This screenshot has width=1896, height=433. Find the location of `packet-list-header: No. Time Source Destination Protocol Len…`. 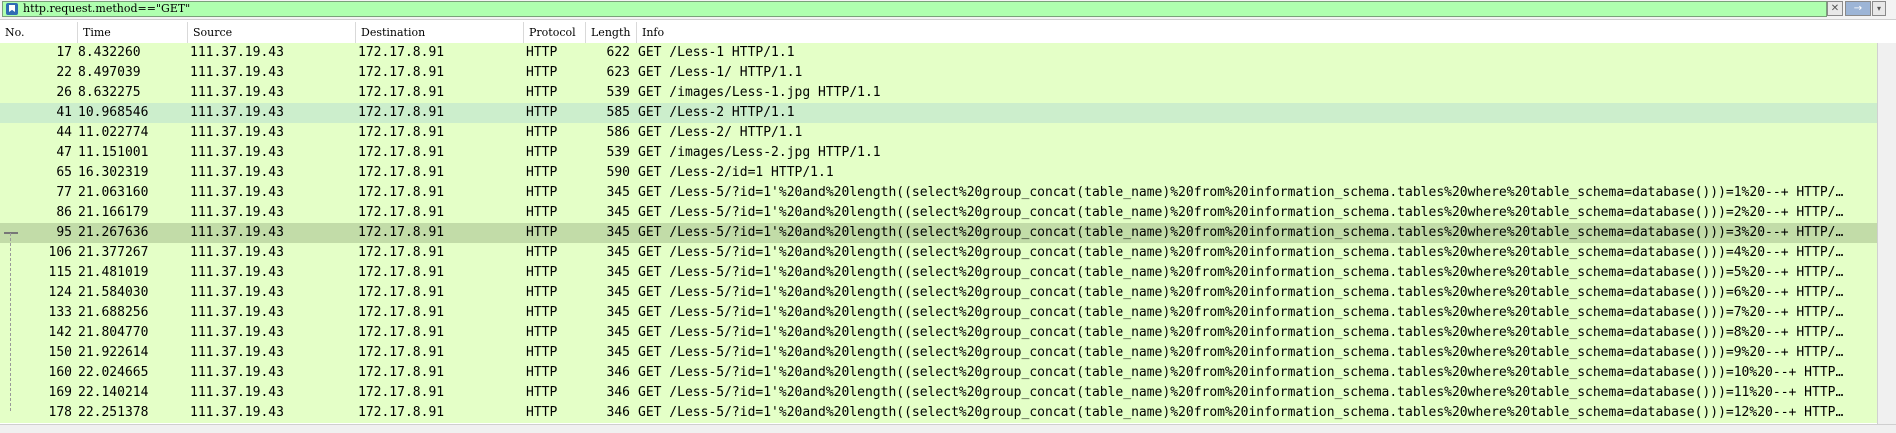

packet-list-header: No. Time Source Destination Protocol Len… is located at coordinates (948, 33).